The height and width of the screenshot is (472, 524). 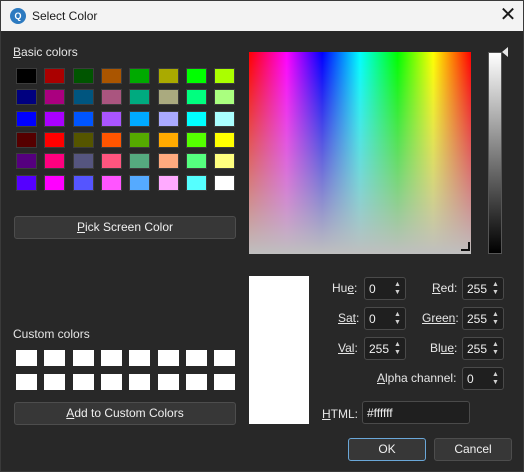 I want to click on ok-button: OK, so click(x=387, y=449).